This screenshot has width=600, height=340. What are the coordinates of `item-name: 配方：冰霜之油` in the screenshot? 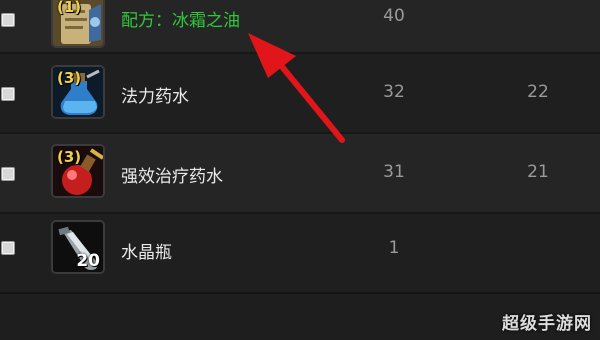 It's located at (180, 18).